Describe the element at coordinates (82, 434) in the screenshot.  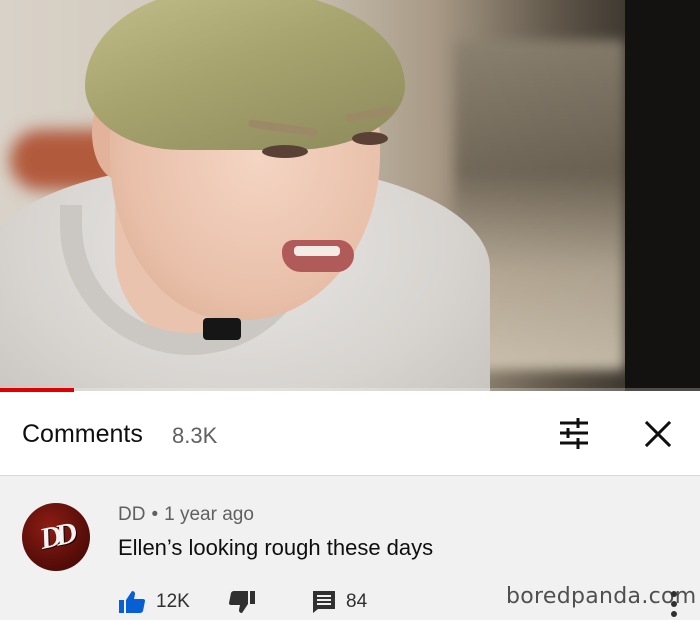
I see `comments-title: Comments` at that location.